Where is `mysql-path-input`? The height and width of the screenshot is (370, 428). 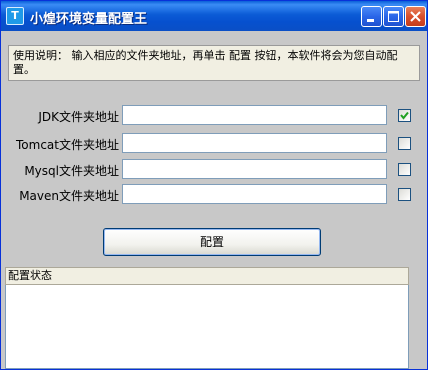 mysql-path-input is located at coordinates (254, 169).